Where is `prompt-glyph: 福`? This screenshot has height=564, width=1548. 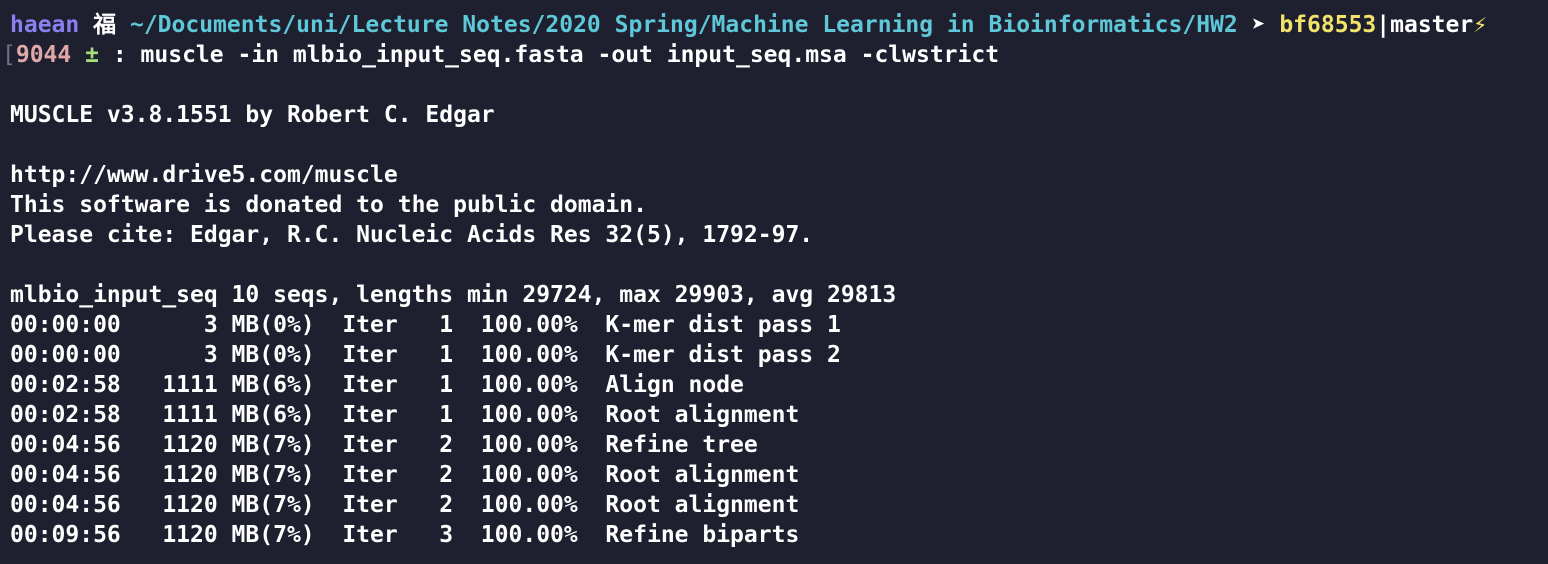 prompt-glyph: 福 is located at coordinates (105, 25).